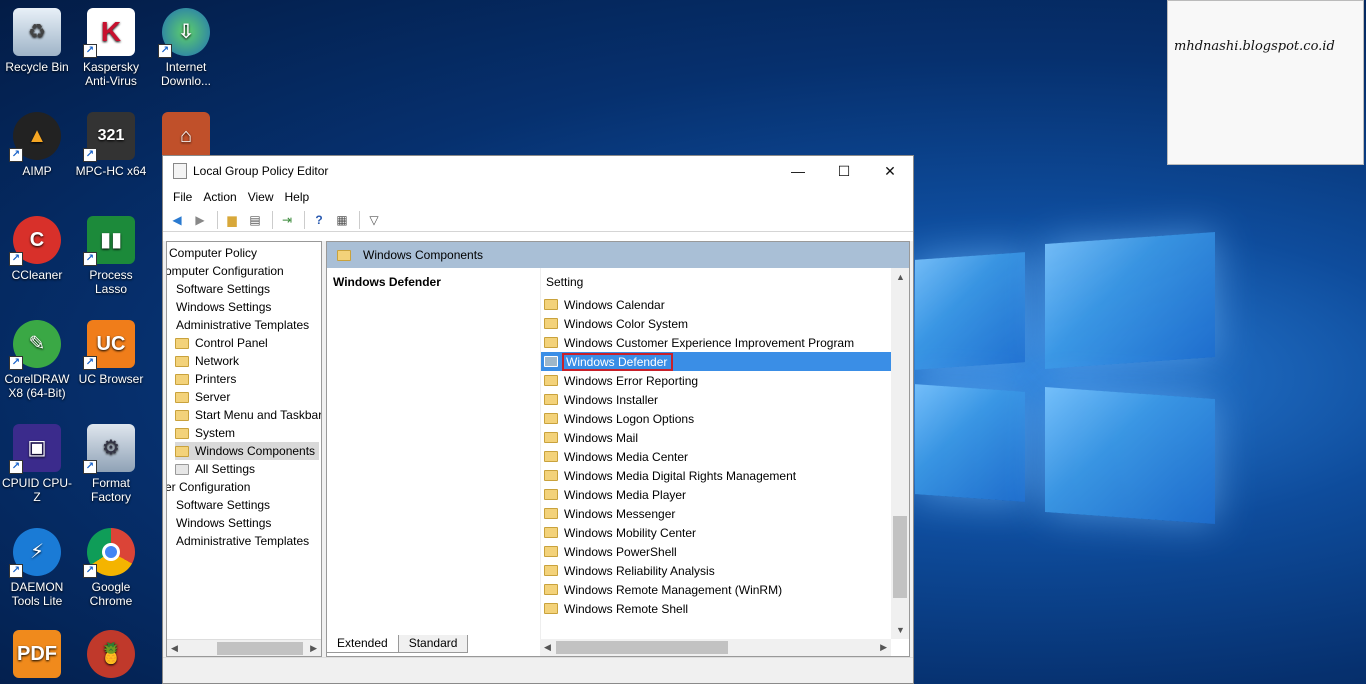  I want to click on list-item: Windows PowerShell, so click(716, 551).